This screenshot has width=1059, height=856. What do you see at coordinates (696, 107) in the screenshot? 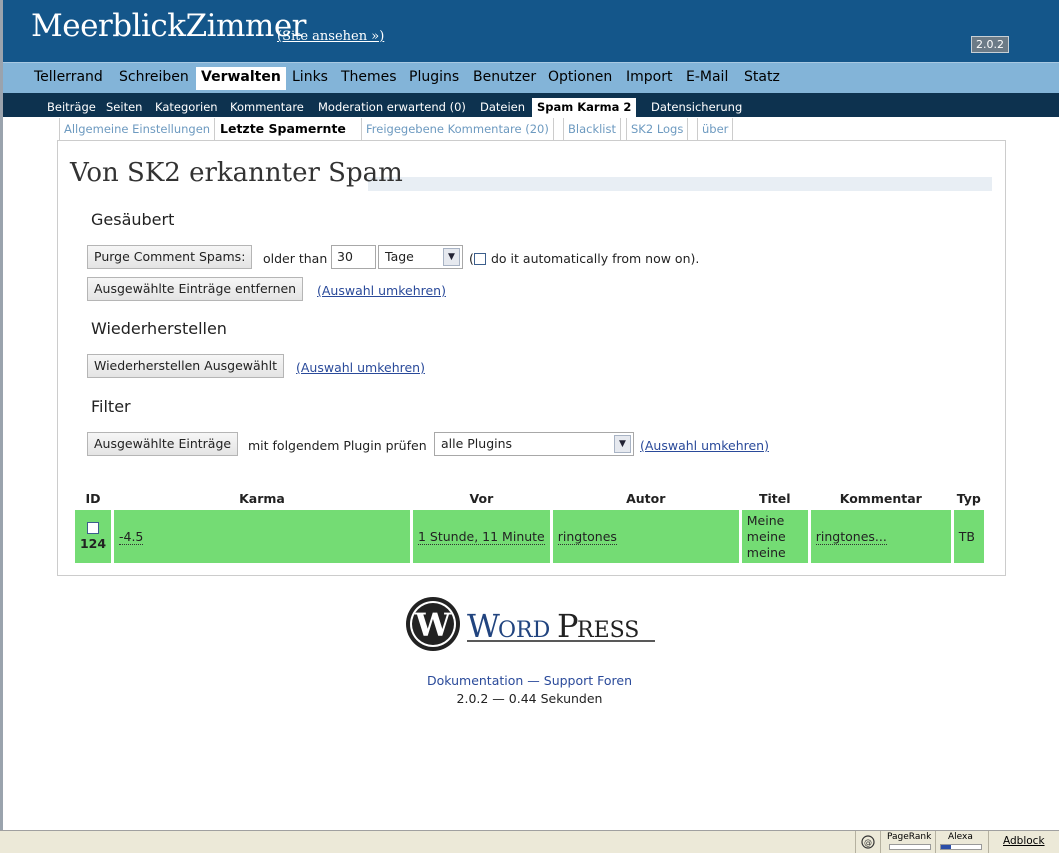
I see `subnav-datensicherung: Datensicherung` at bounding box center [696, 107].